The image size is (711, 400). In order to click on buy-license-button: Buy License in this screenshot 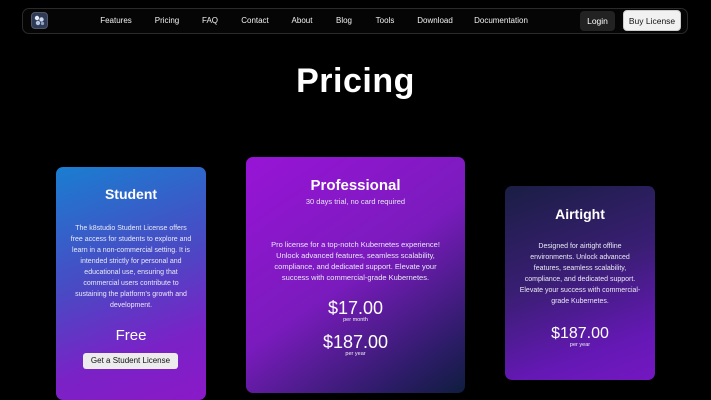, I will do `click(652, 20)`.